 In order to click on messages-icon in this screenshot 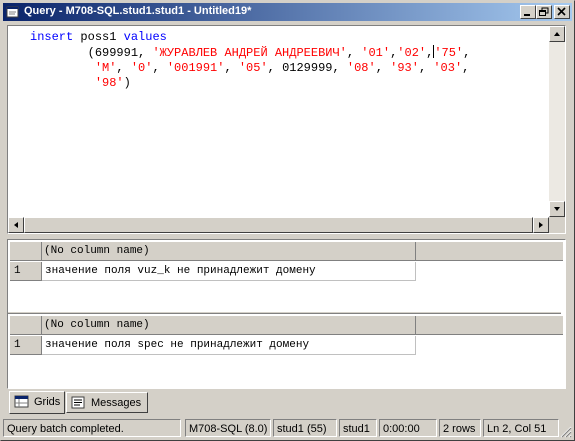, I will do `click(79, 404)`.